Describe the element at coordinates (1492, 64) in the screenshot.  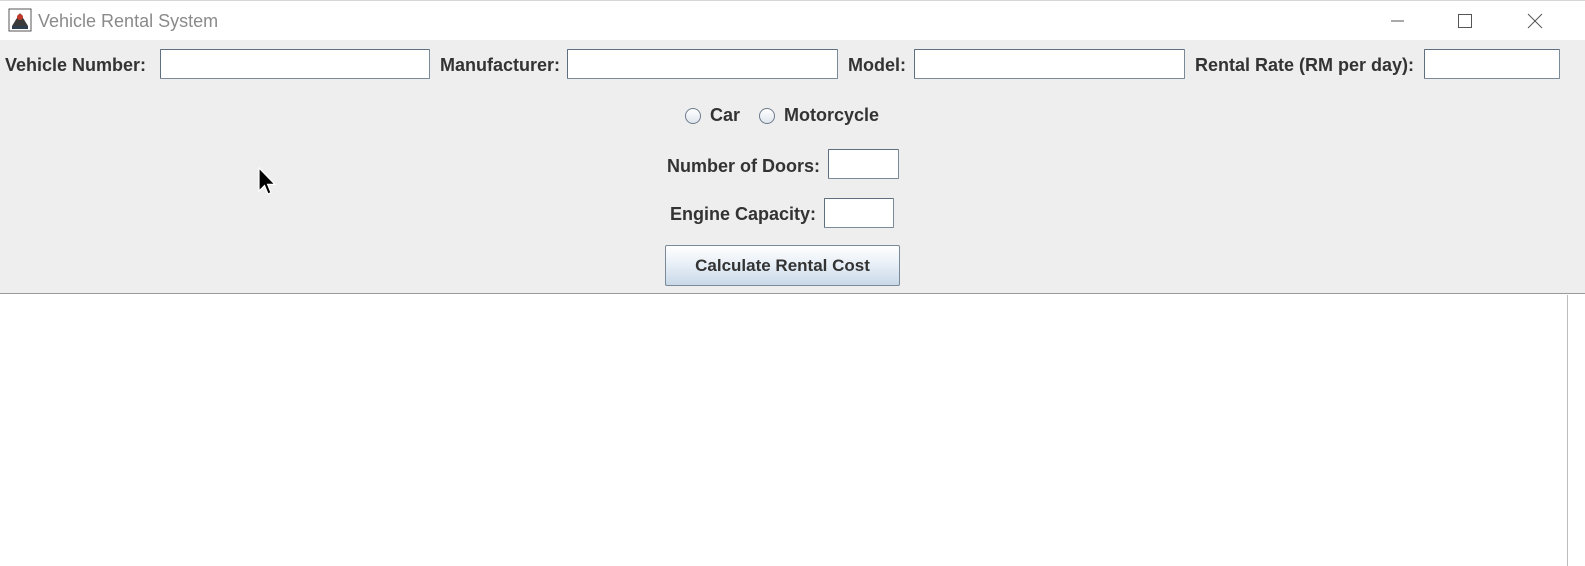
I see `rental-rate-field` at that location.